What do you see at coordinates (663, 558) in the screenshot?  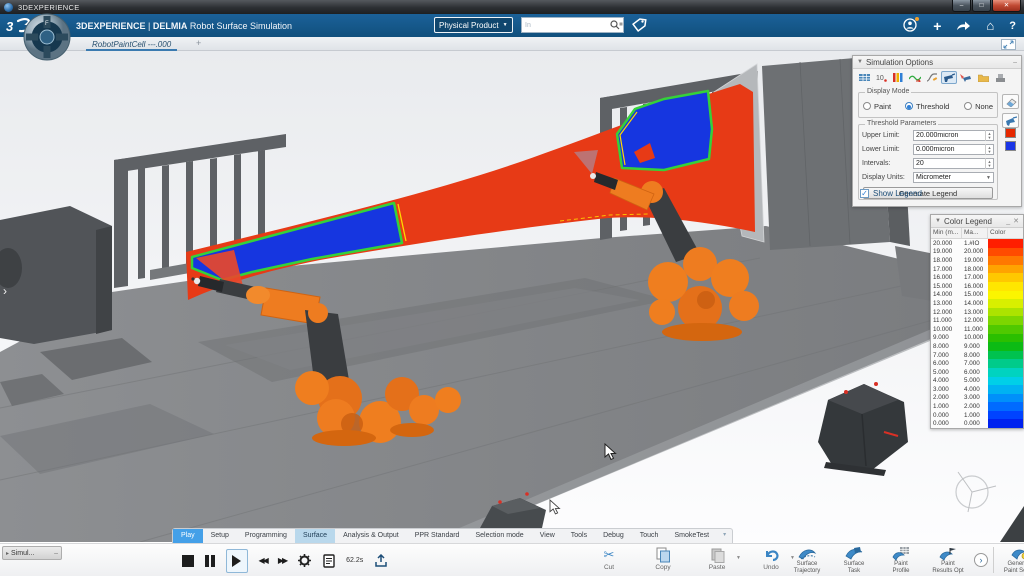 I see `copy-button: Copy` at bounding box center [663, 558].